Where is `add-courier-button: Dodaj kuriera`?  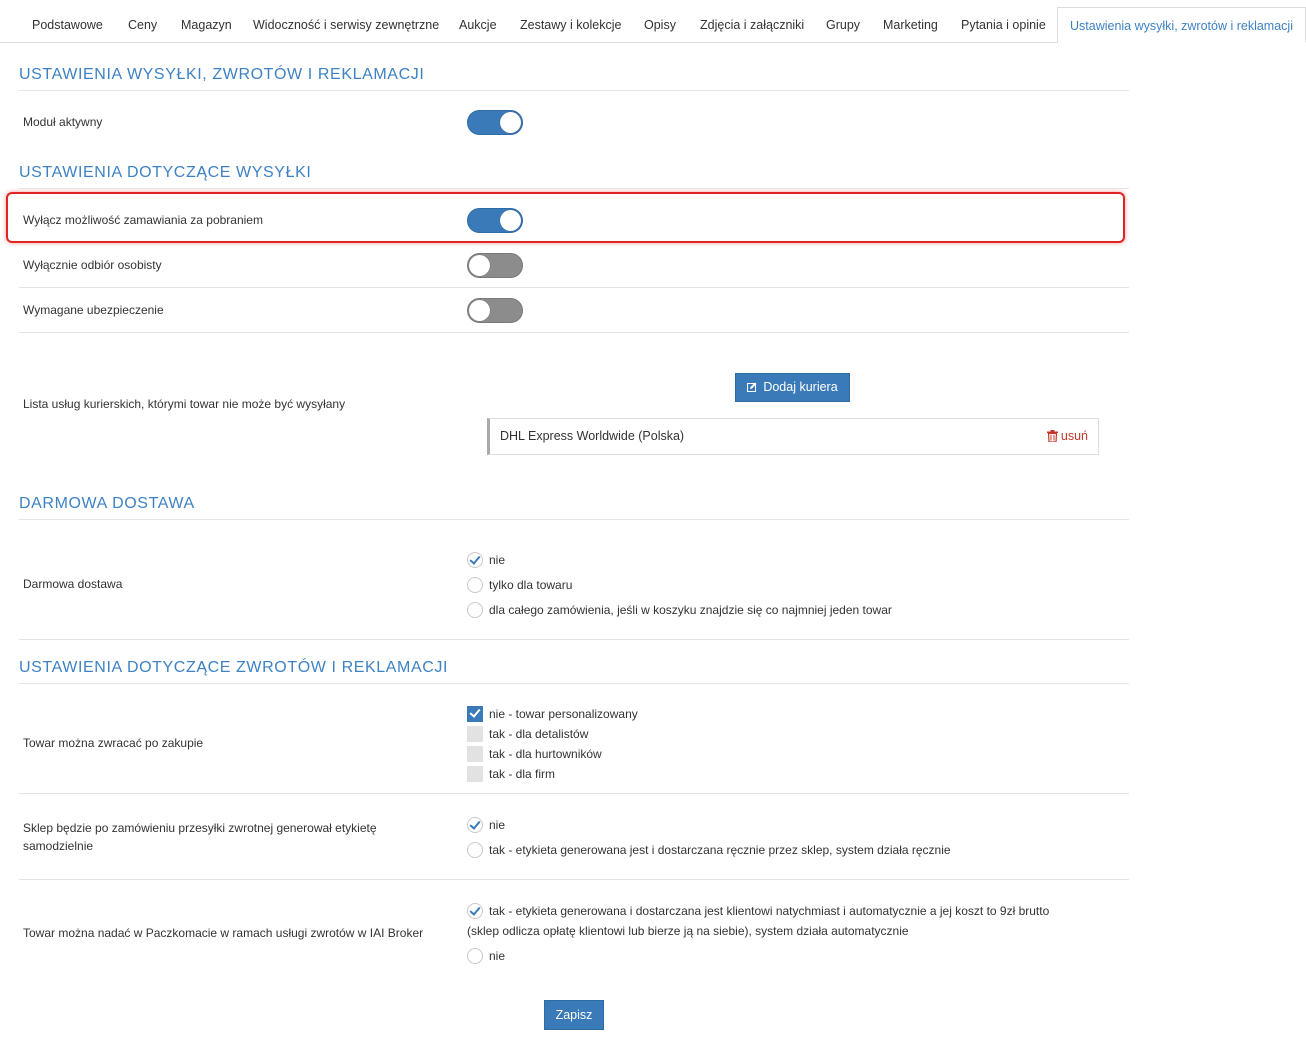 add-courier-button: Dodaj kuriera is located at coordinates (792, 387).